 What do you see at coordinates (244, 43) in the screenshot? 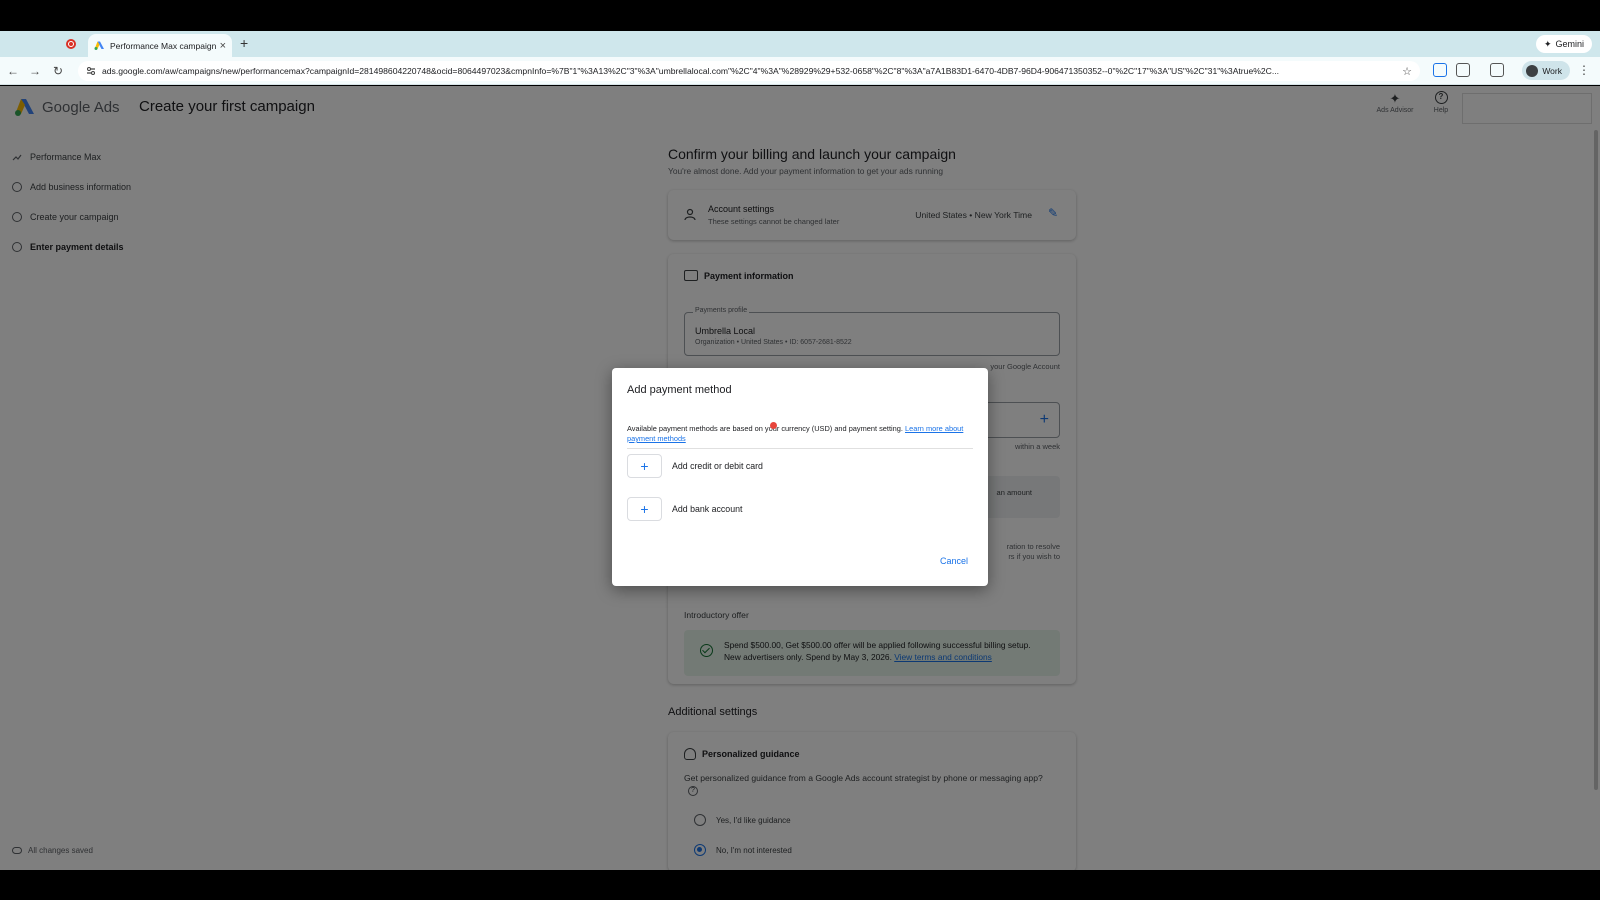
I see `new-tab-icon: +` at bounding box center [244, 43].